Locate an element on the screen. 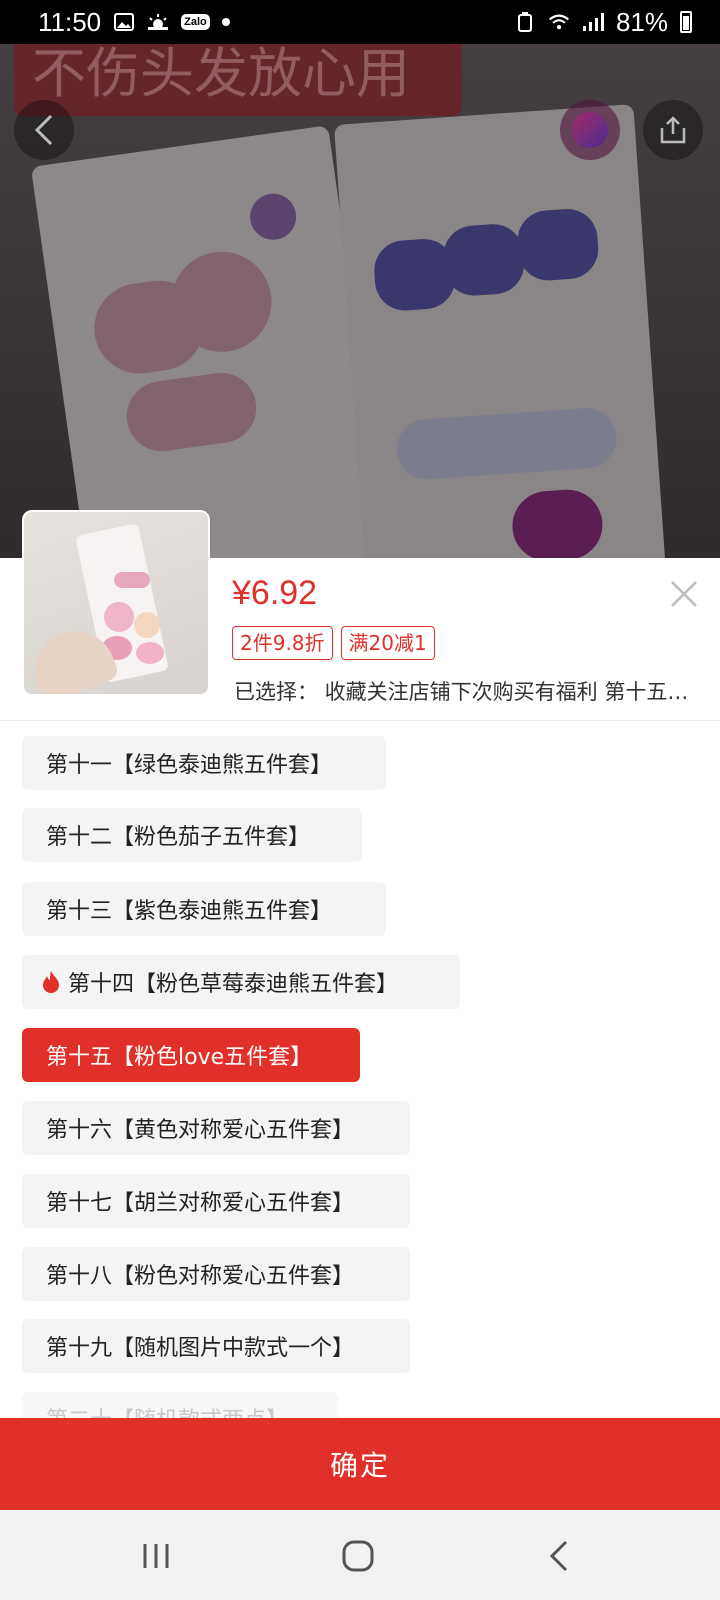 The width and height of the screenshot is (720, 1600). status-bar: 11:50 Zalo 81% is located at coordinates (360, 22).